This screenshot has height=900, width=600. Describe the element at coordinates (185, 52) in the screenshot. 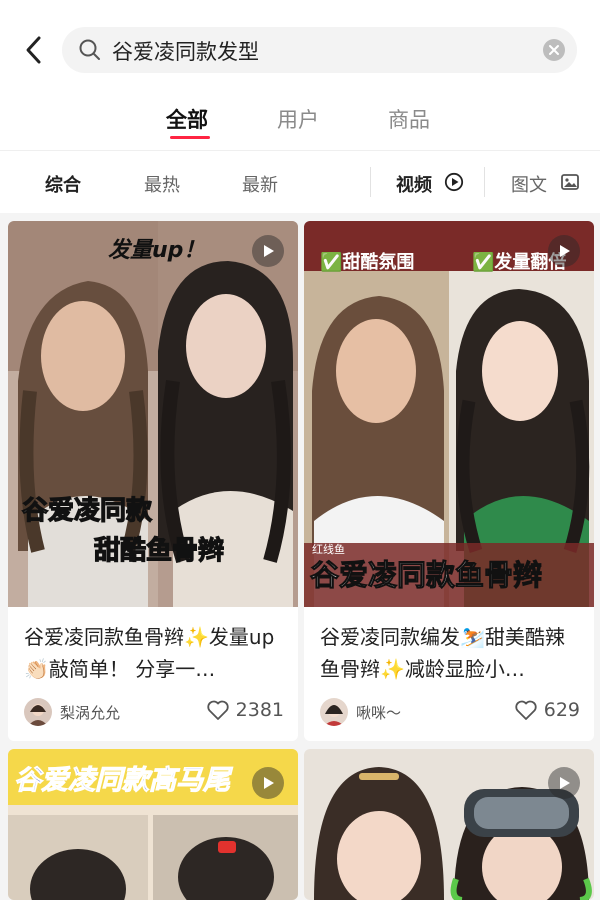

I see `search-query: 谷爱凌同款发型` at that location.